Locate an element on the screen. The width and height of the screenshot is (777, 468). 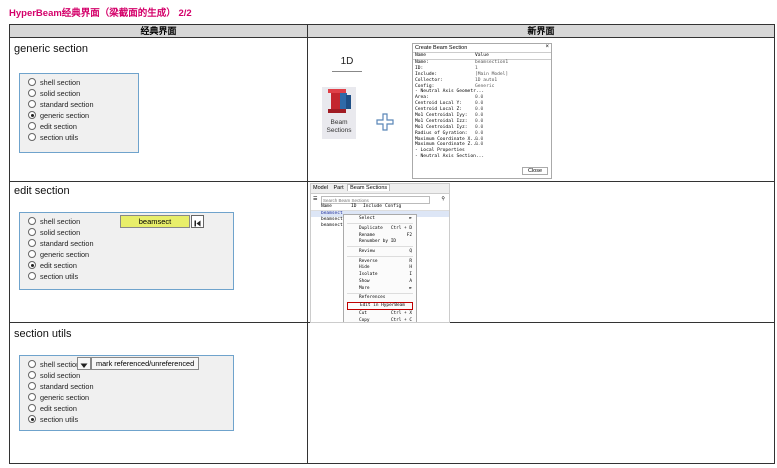
menu-item-shortcut: Ctrl + C is located at coordinates (401, 320).